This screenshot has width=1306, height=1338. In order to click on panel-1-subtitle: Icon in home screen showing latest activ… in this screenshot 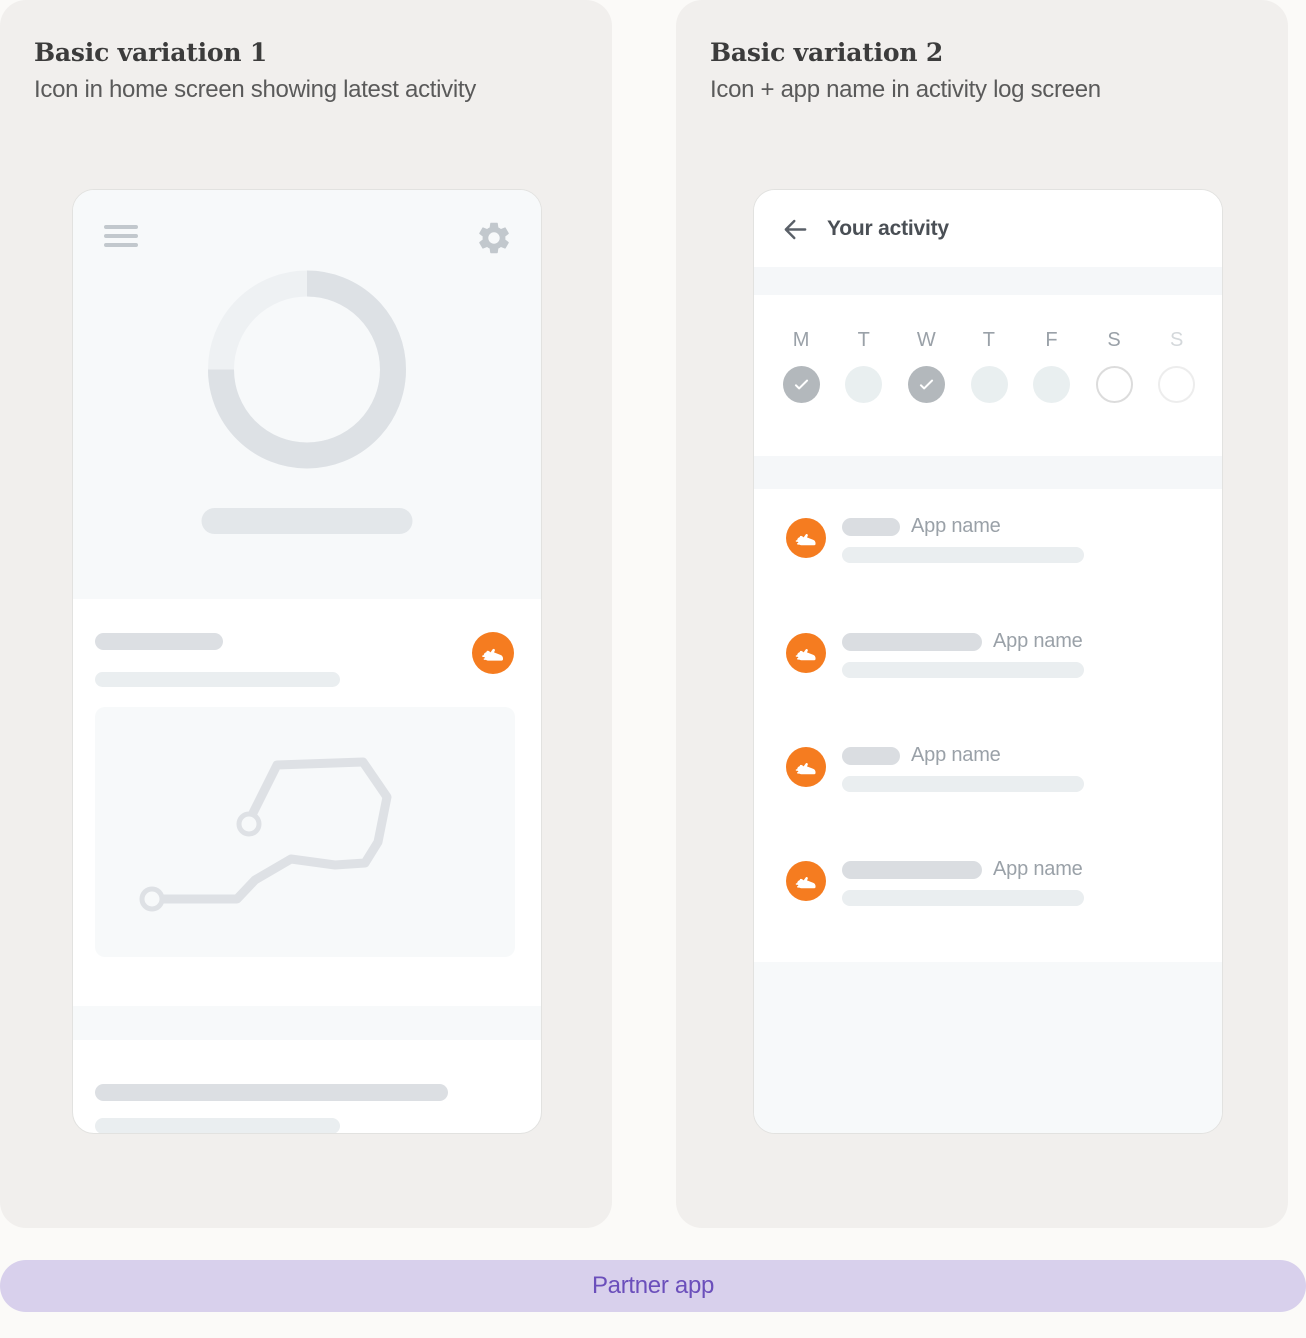, I will do `click(255, 89)`.